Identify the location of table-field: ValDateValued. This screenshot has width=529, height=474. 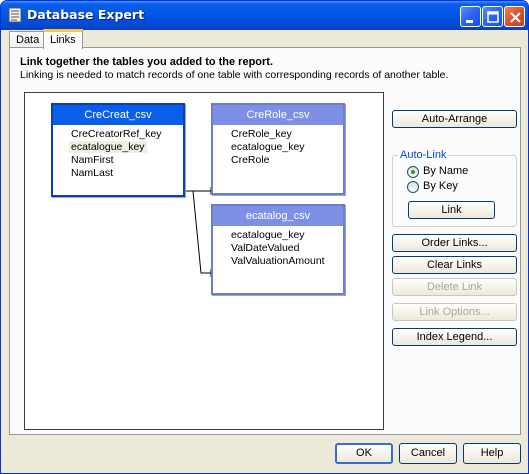
(278, 248).